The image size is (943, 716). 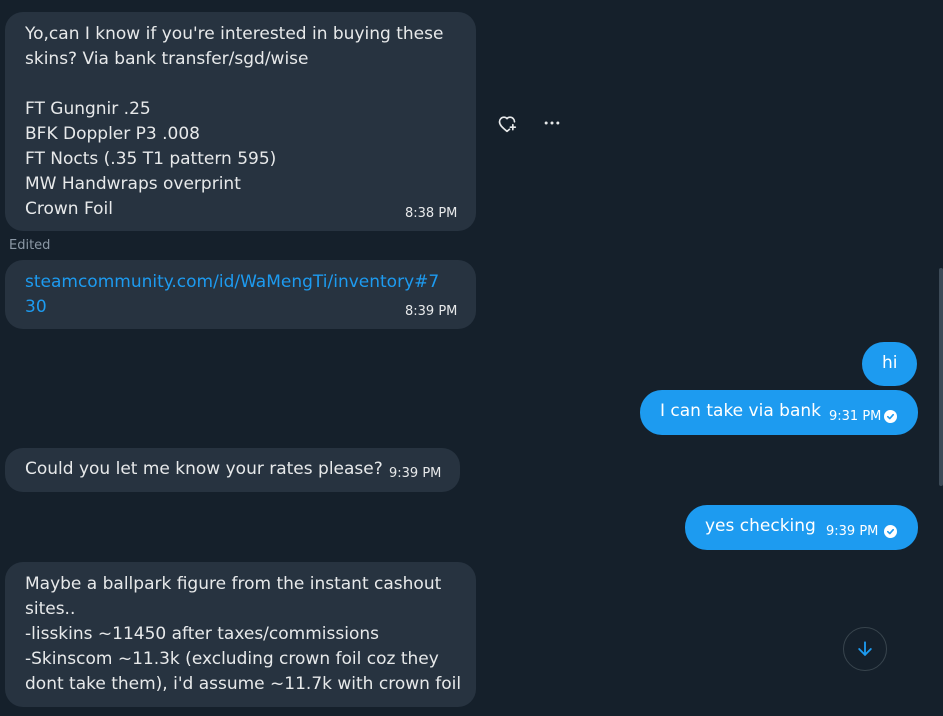 What do you see at coordinates (431, 311) in the screenshot?
I see `message-timestamp: 8:39 PM` at bounding box center [431, 311].